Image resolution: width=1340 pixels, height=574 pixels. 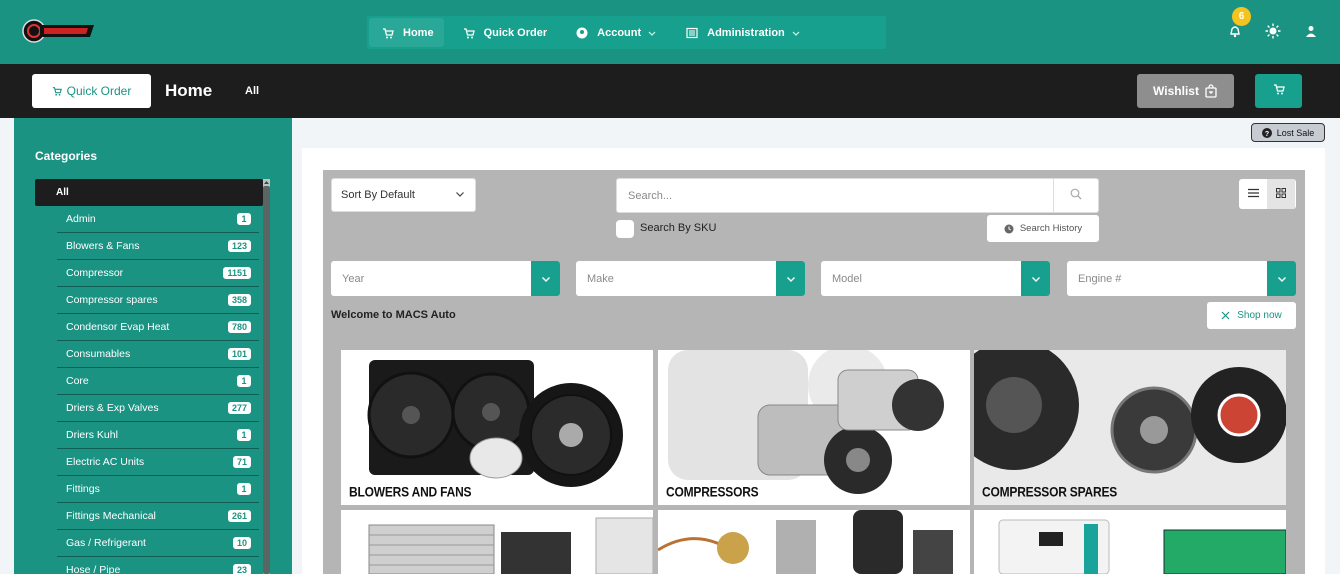 What do you see at coordinates (746, 32) in the screenshot?
I see `nav-administration-label: Administration` at bounding box center [746, 32].